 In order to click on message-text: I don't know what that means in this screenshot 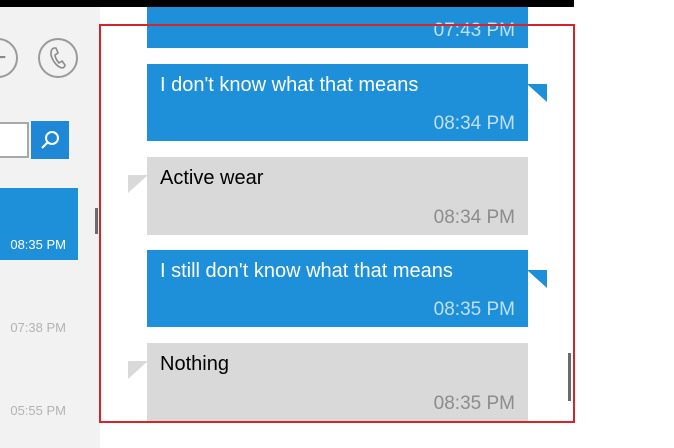, I will do `click(289, 85)`.